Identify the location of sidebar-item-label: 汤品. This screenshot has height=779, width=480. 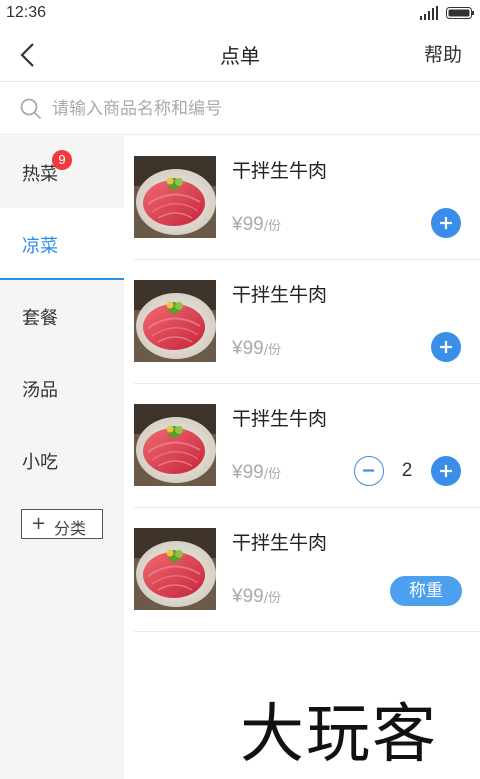
(40, 390).